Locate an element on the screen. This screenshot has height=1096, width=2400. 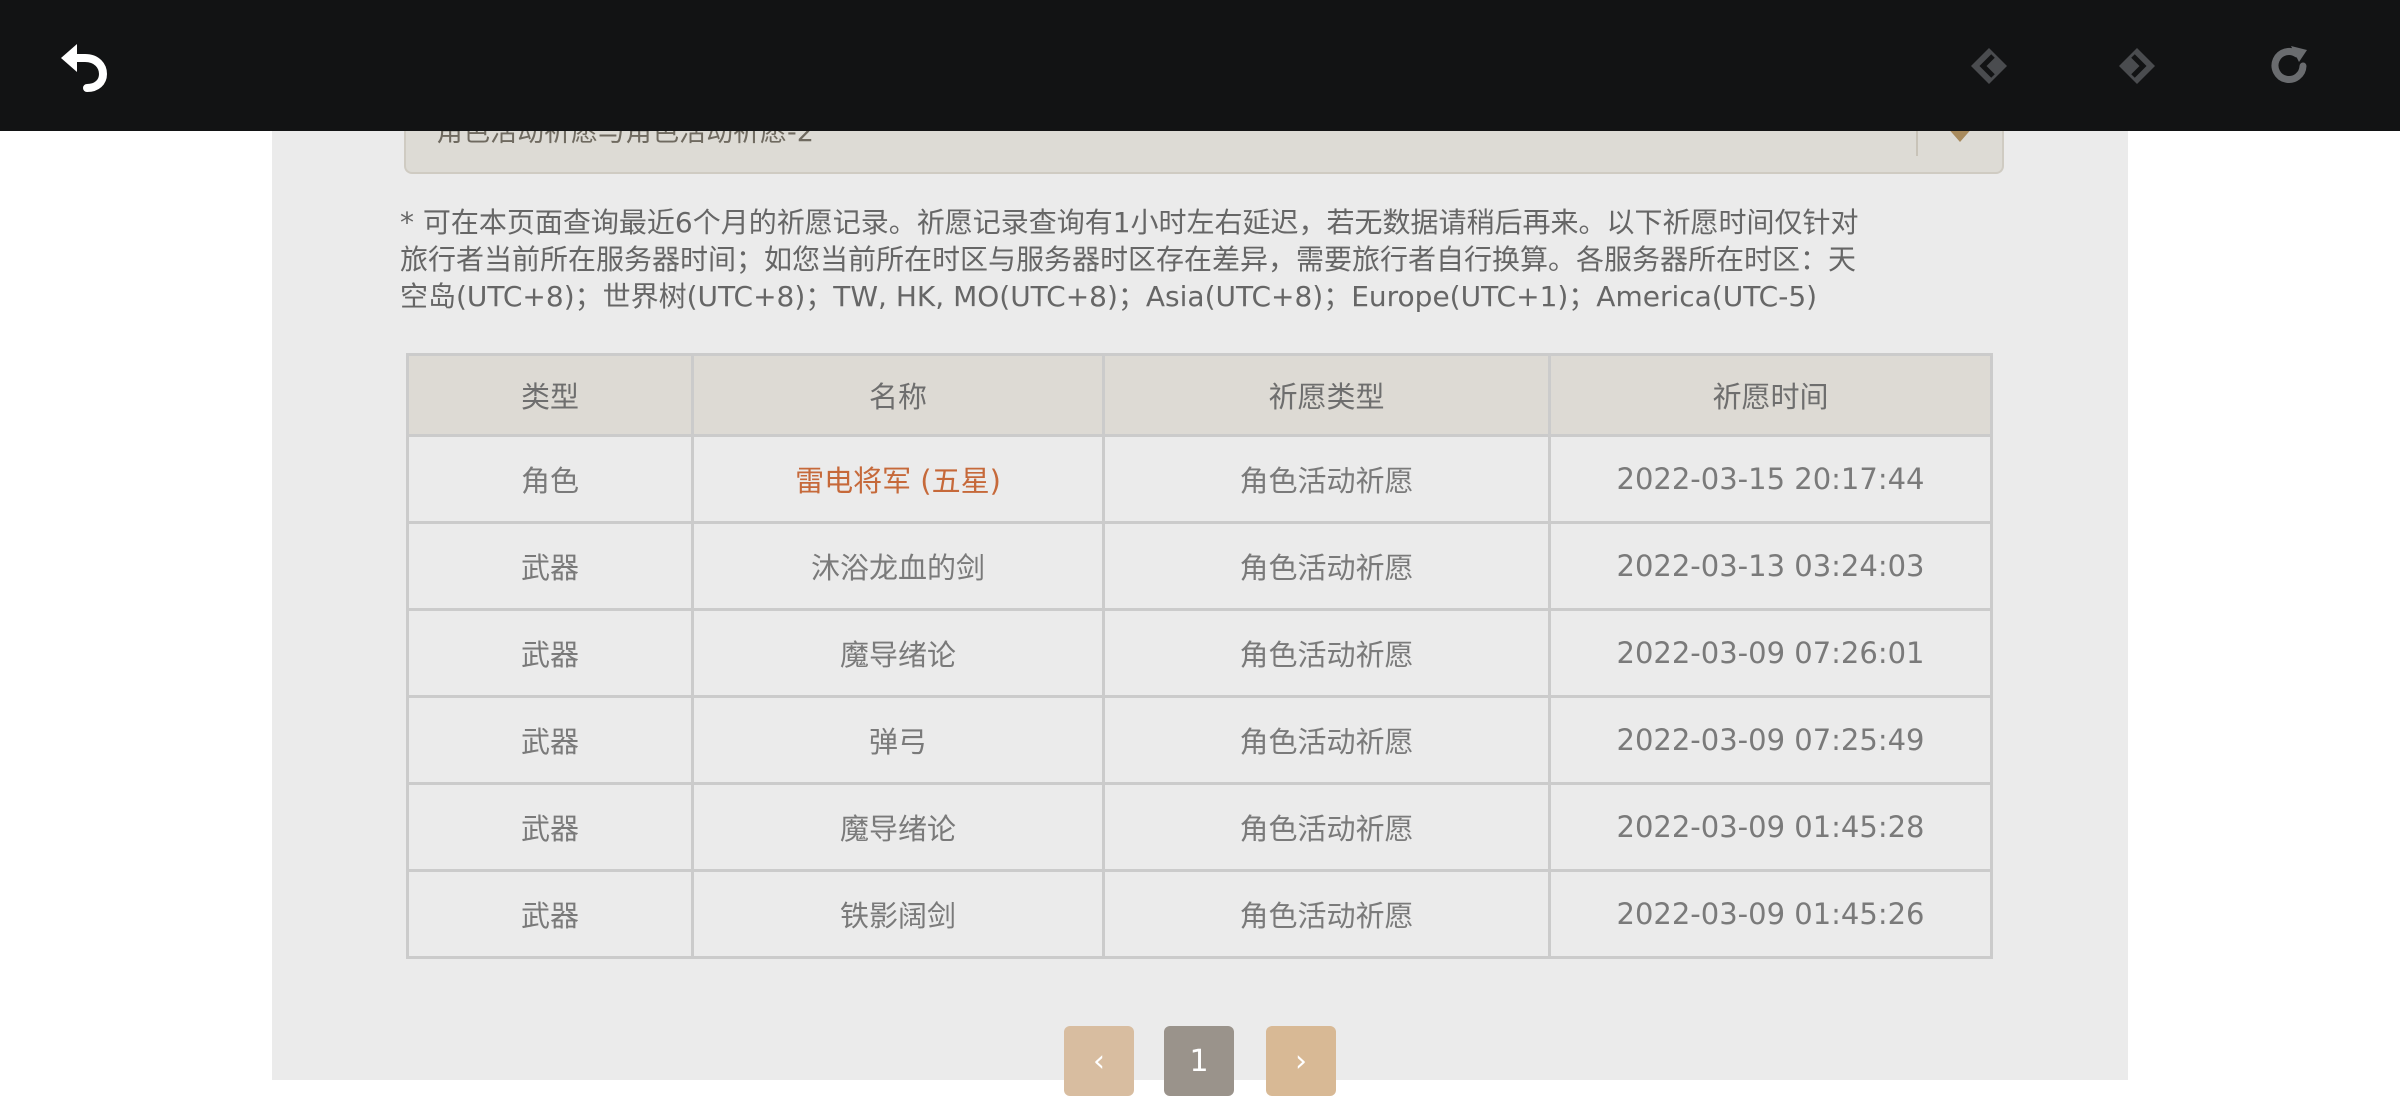
table-row: 角色 雷电将军 (五星) 角色活动祈愿 2022-03-15 20:17:44 is located at coordinates (1199, 479).